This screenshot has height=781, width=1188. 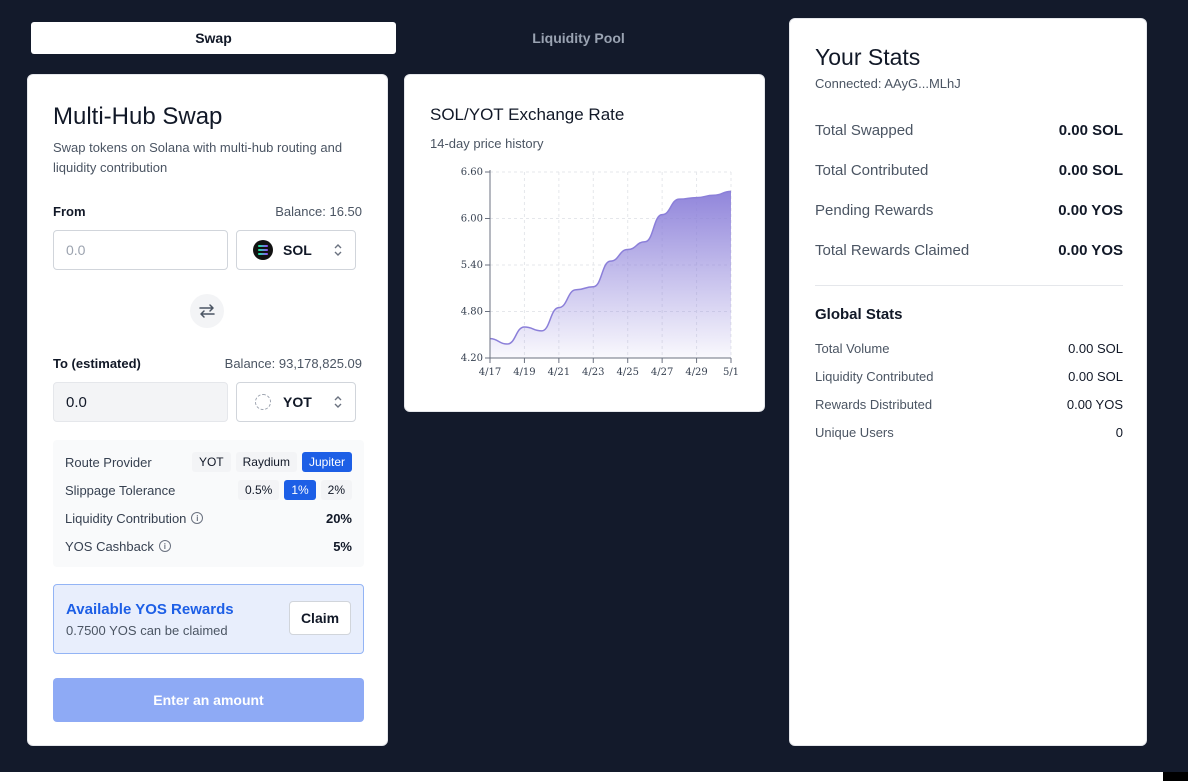 I want to click on liquidity-contribution-label: Liquidity Contribution, so click(x=126, y=518).